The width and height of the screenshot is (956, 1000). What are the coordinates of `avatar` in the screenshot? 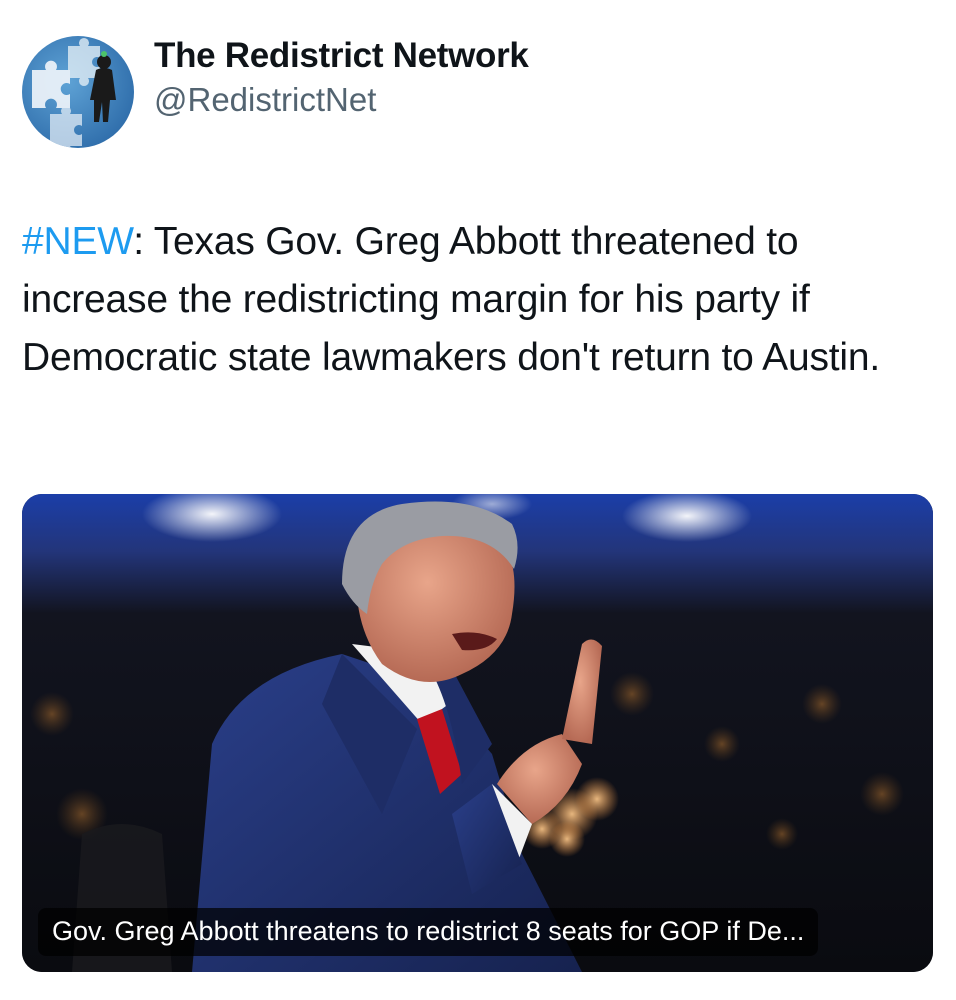 It's located at (78, 92).